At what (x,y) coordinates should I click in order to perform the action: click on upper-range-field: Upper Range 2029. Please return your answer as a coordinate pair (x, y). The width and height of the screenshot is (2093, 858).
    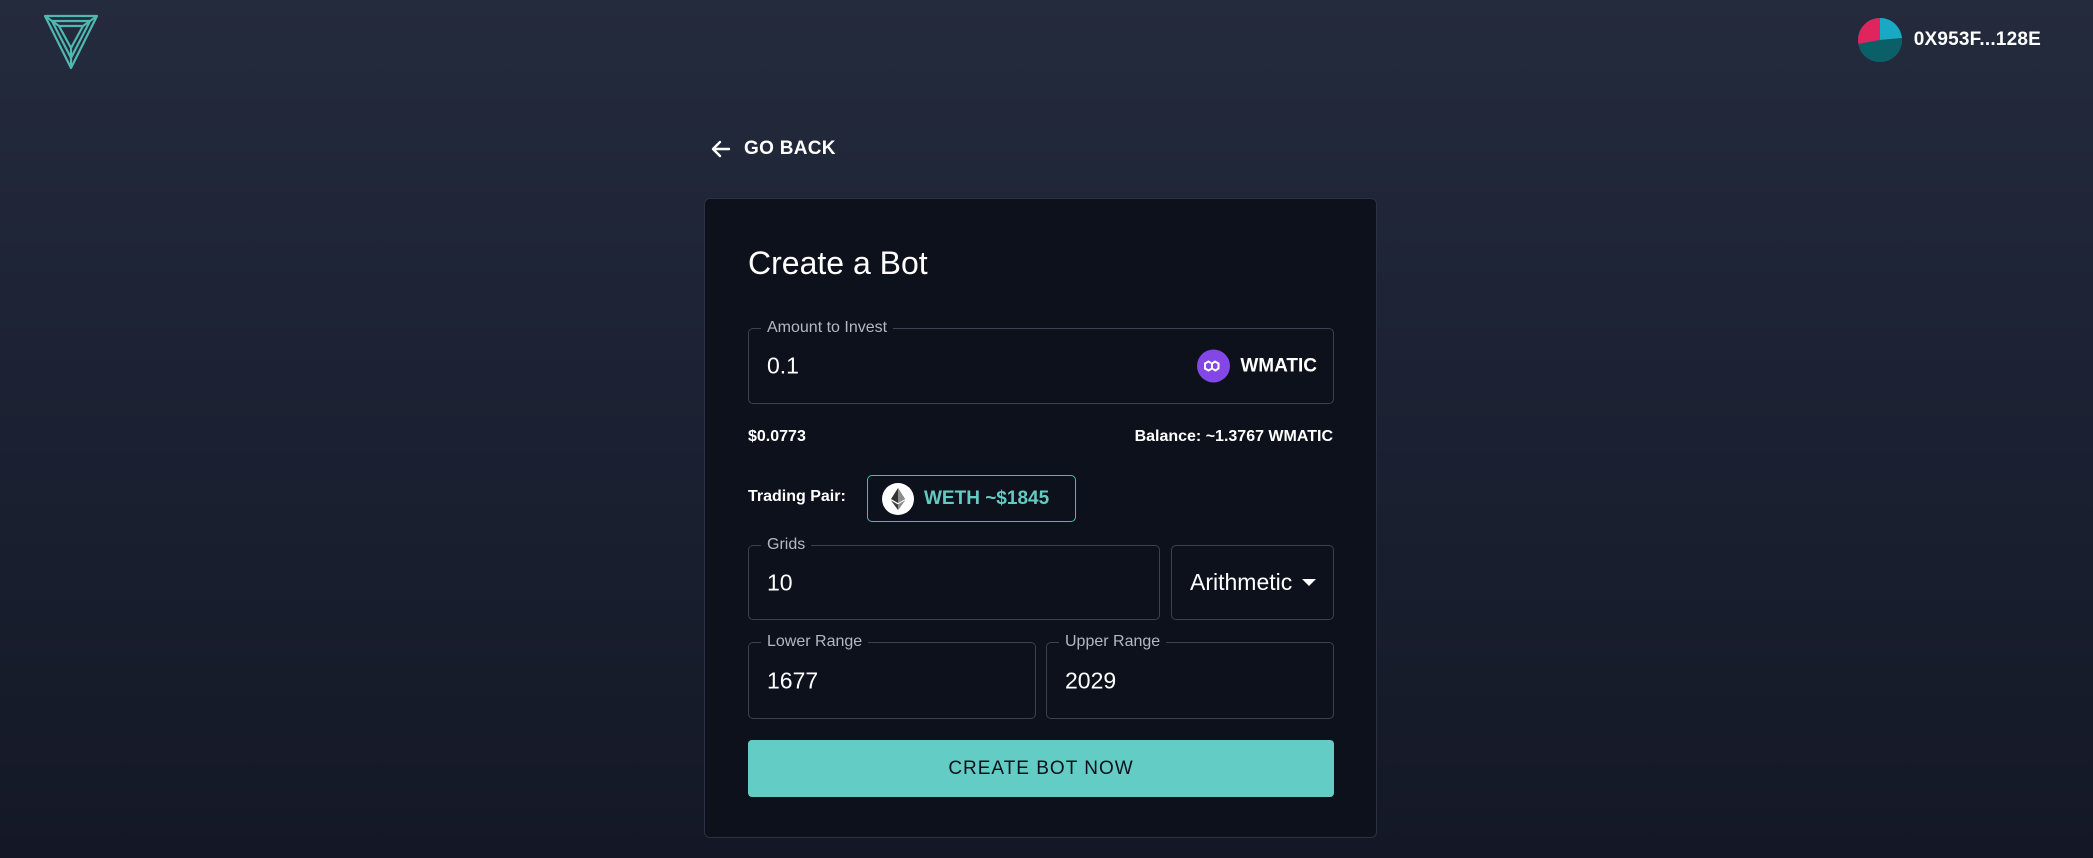
    Looking at the image, I should click on (1190, 675).